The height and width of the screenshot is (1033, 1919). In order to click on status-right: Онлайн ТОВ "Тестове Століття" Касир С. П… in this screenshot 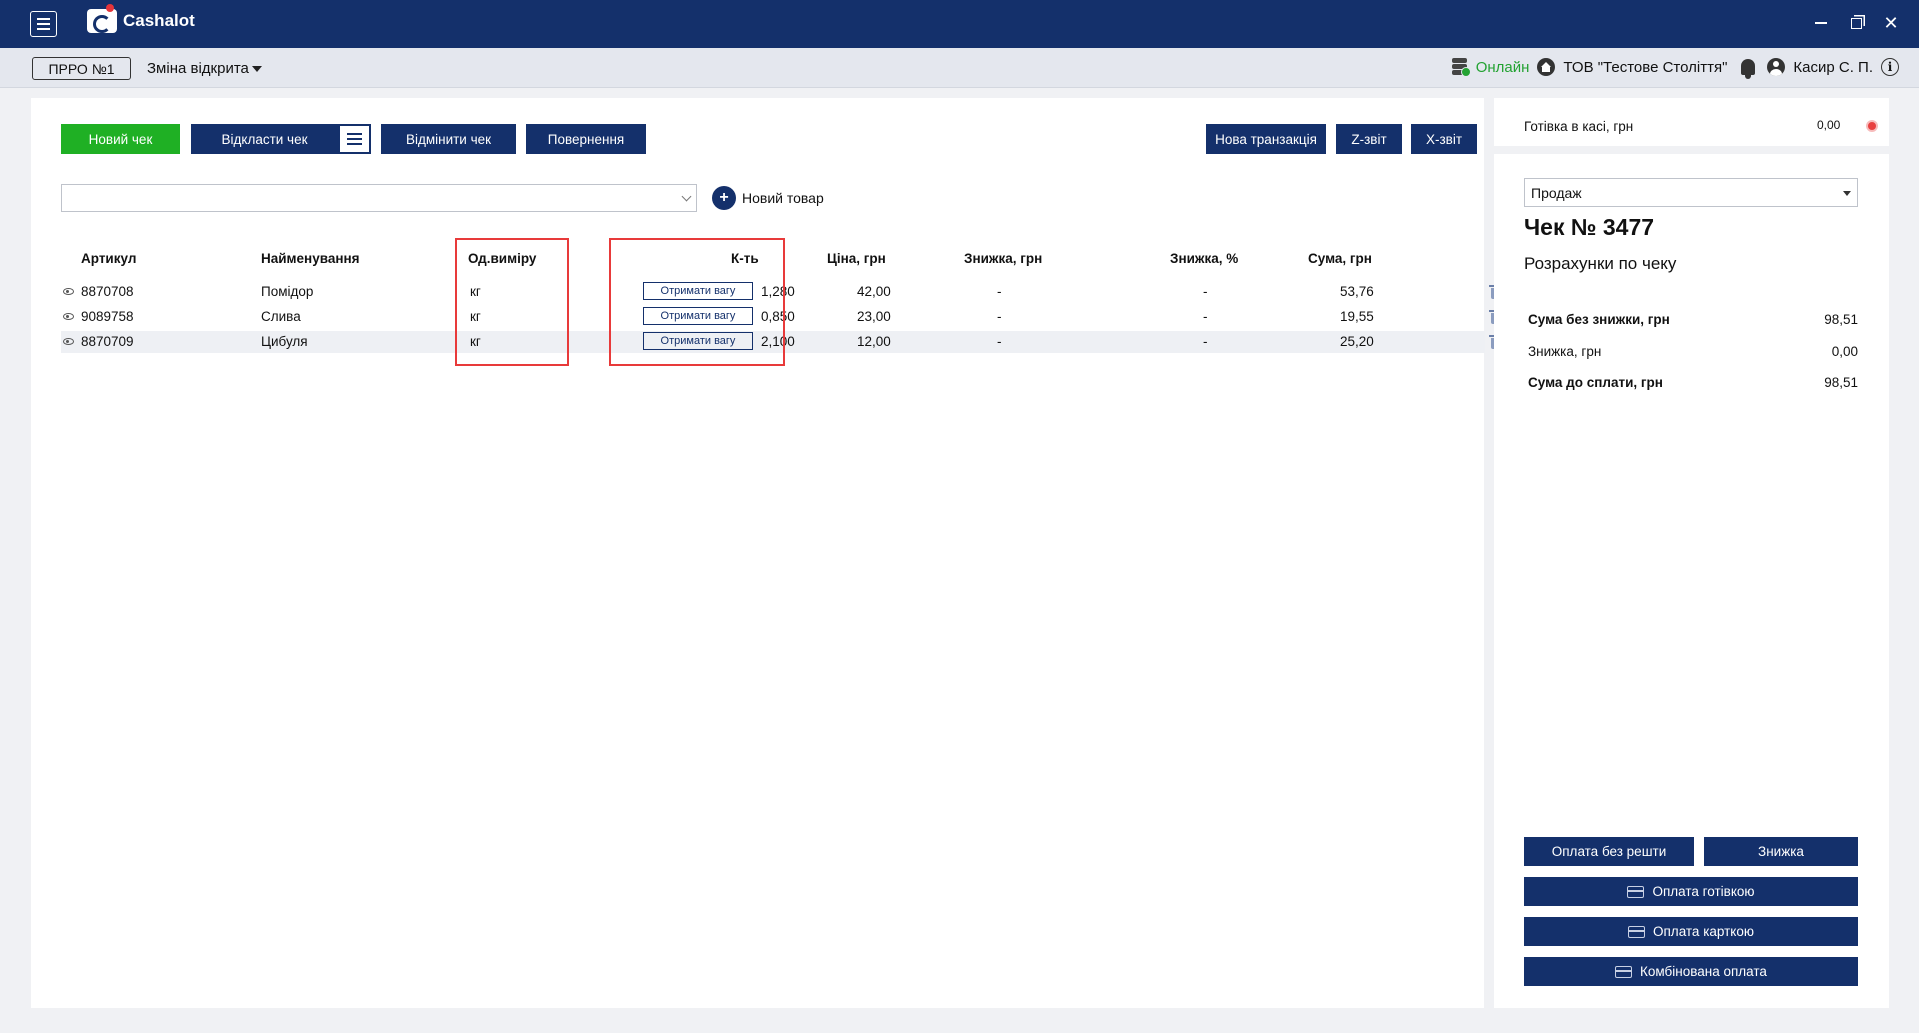, I will do `click(1675, 68)`.